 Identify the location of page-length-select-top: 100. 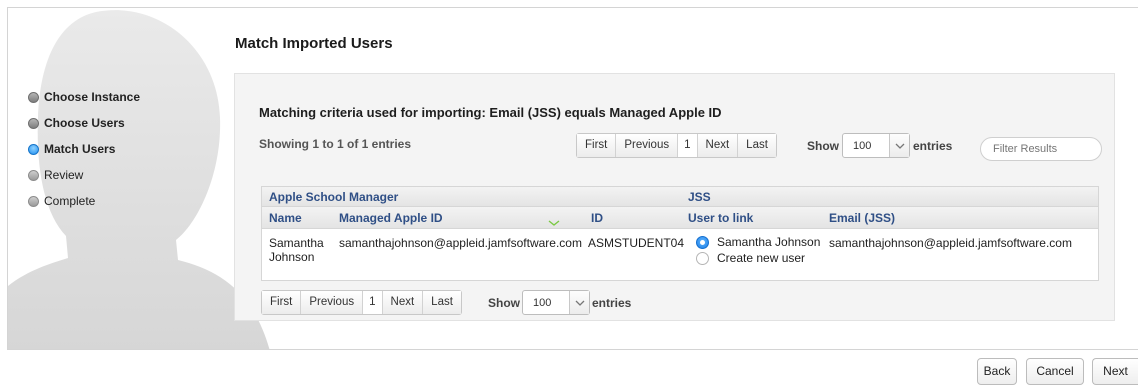
(876, 145).